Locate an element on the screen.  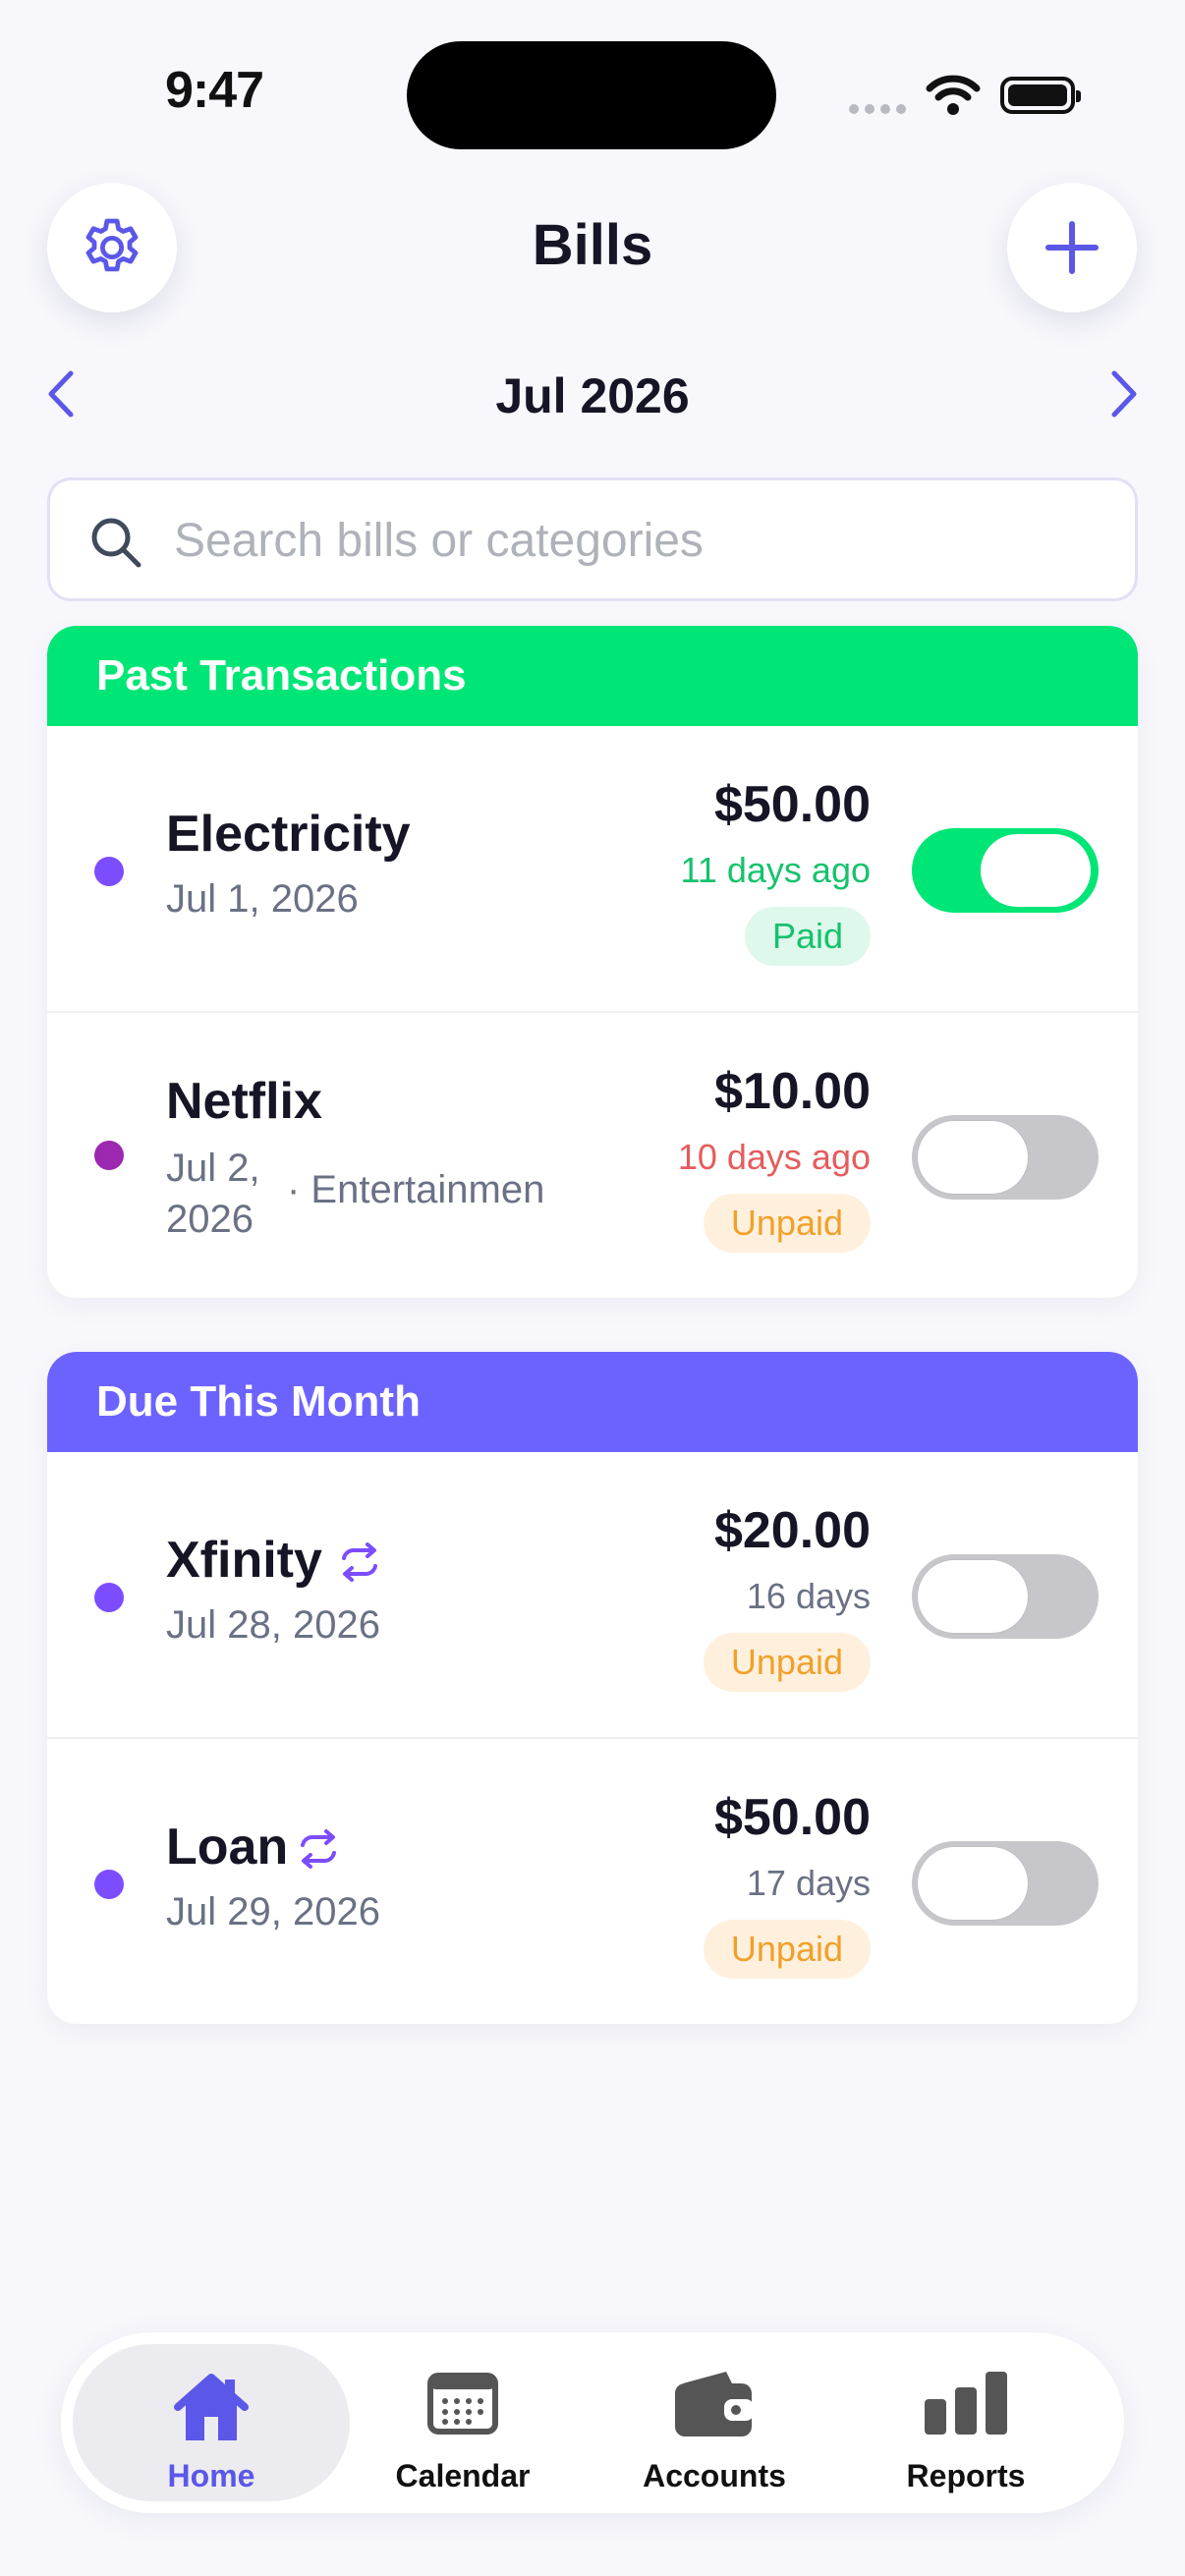
dynamic-island is located at coordinates (592, 95).